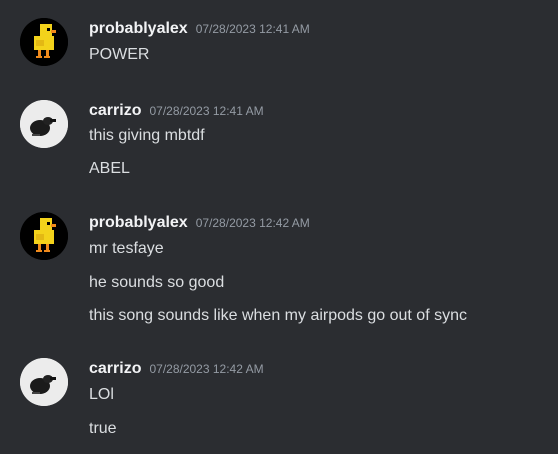 Image resolution: width=558 pixels, height=454 pixels. I want to click on message-text: he sounds so good, so click(157, 282).